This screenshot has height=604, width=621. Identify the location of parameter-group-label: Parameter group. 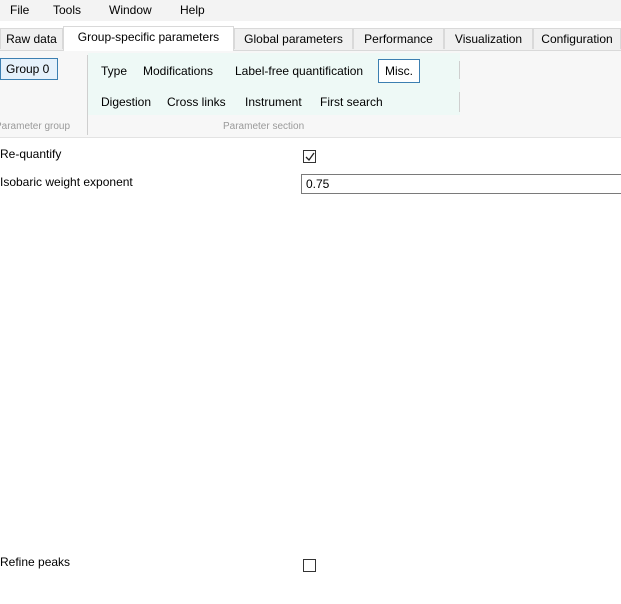
(35, 126).